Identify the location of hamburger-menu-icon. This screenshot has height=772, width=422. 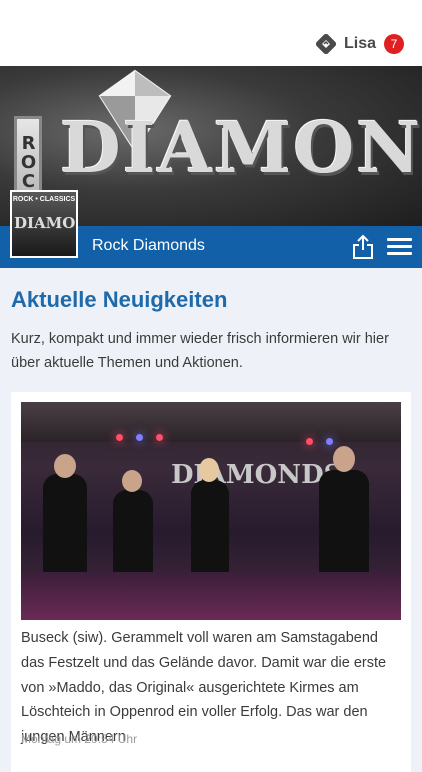
(399, 247).